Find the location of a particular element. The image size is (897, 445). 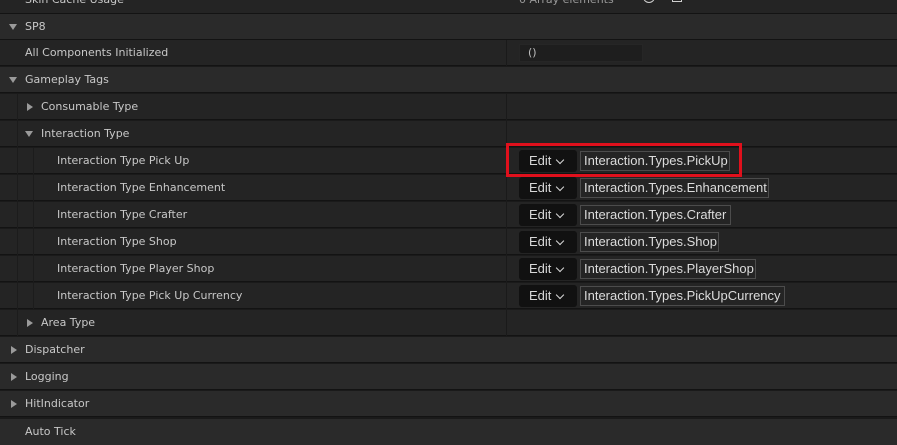

skin-cache-usage-value: 0 Array elements is located at coordinates (566, 6).